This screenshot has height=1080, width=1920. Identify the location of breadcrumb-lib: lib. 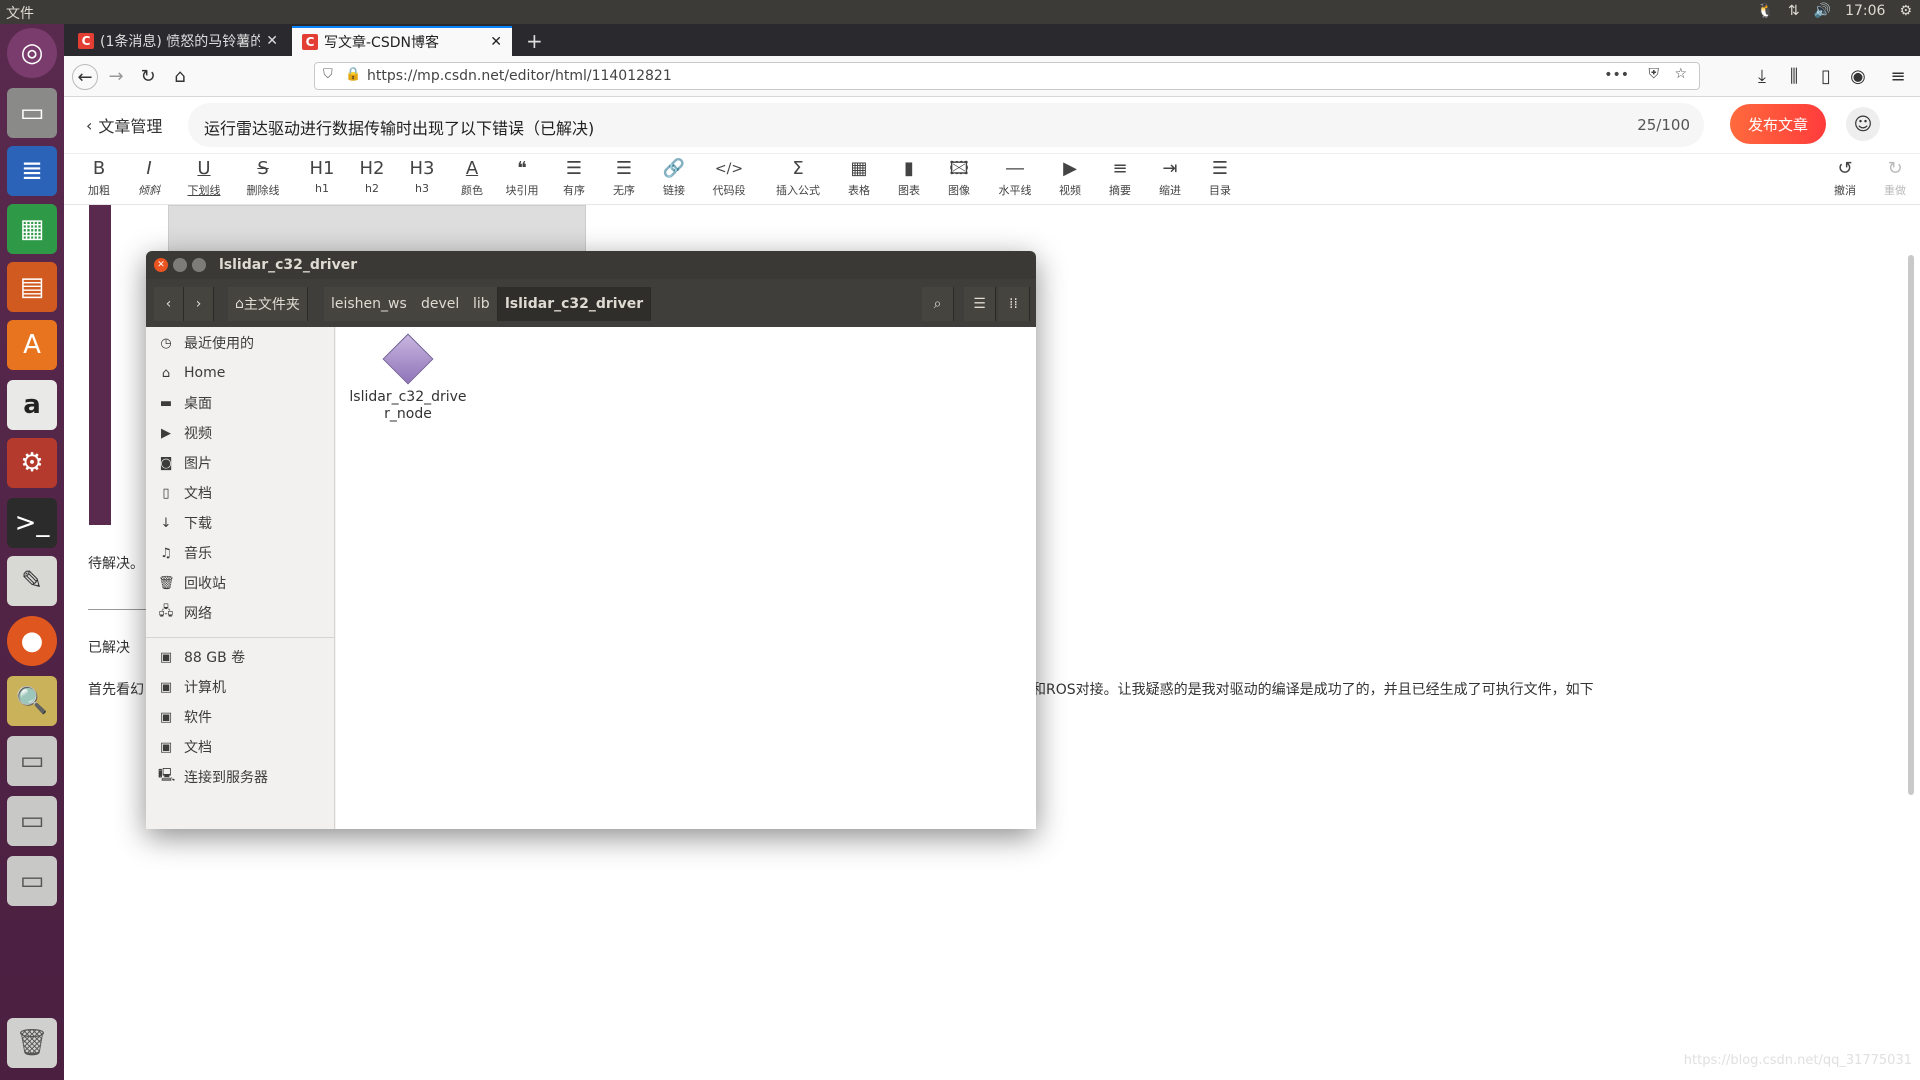
(482, 304).